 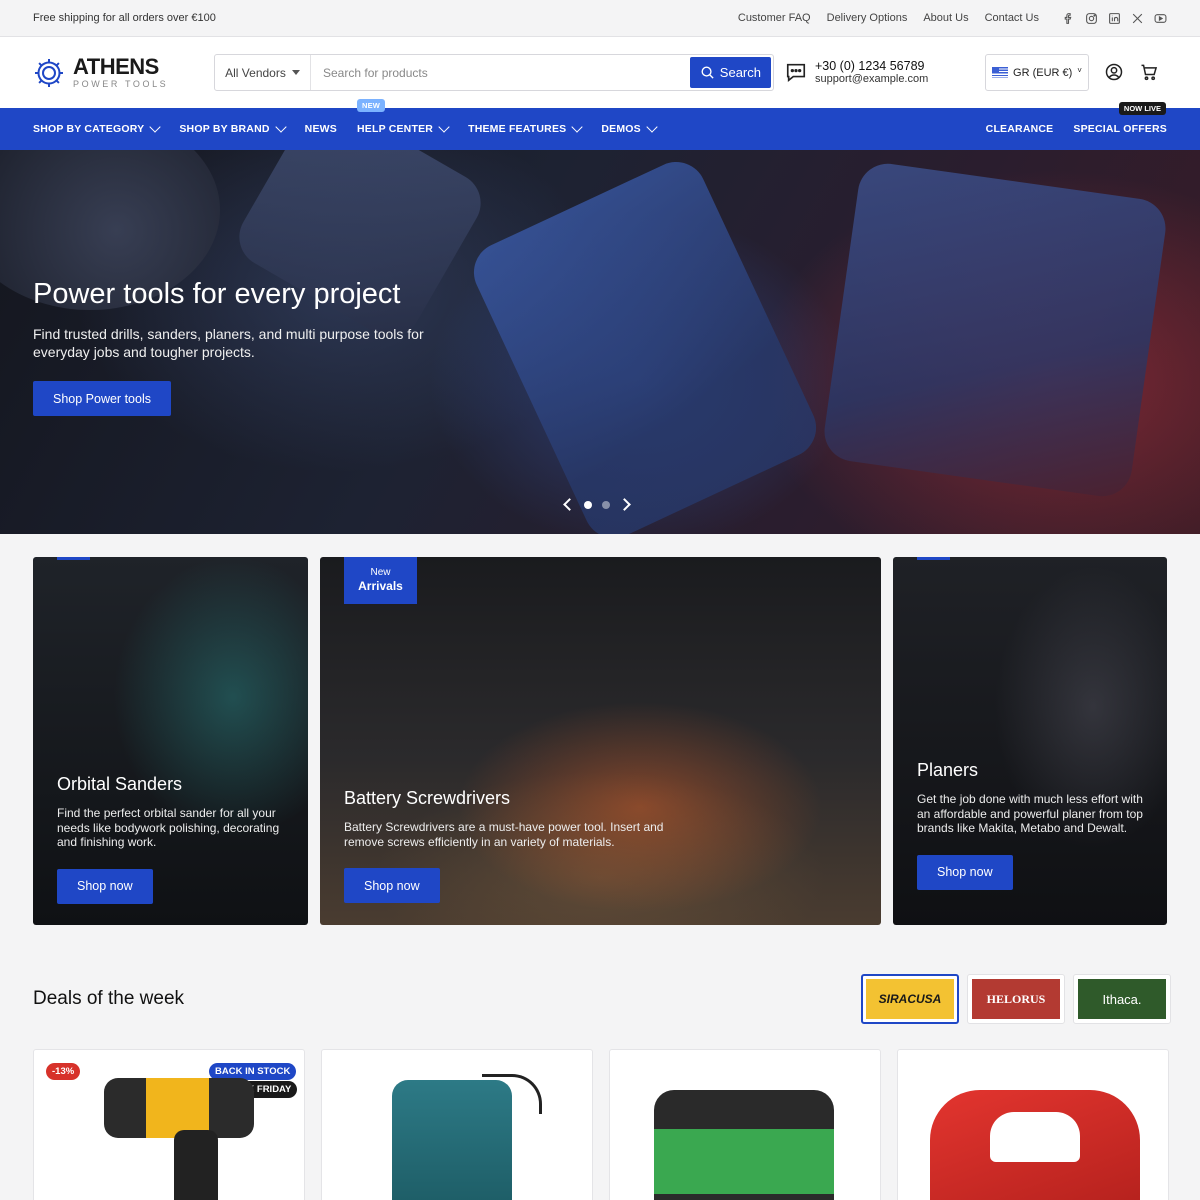 What do you see at coordinates (102, 399) in the screenshot?
I see `shop-power-tools-button: Shop Power tools` at bounding box center [102, 399].